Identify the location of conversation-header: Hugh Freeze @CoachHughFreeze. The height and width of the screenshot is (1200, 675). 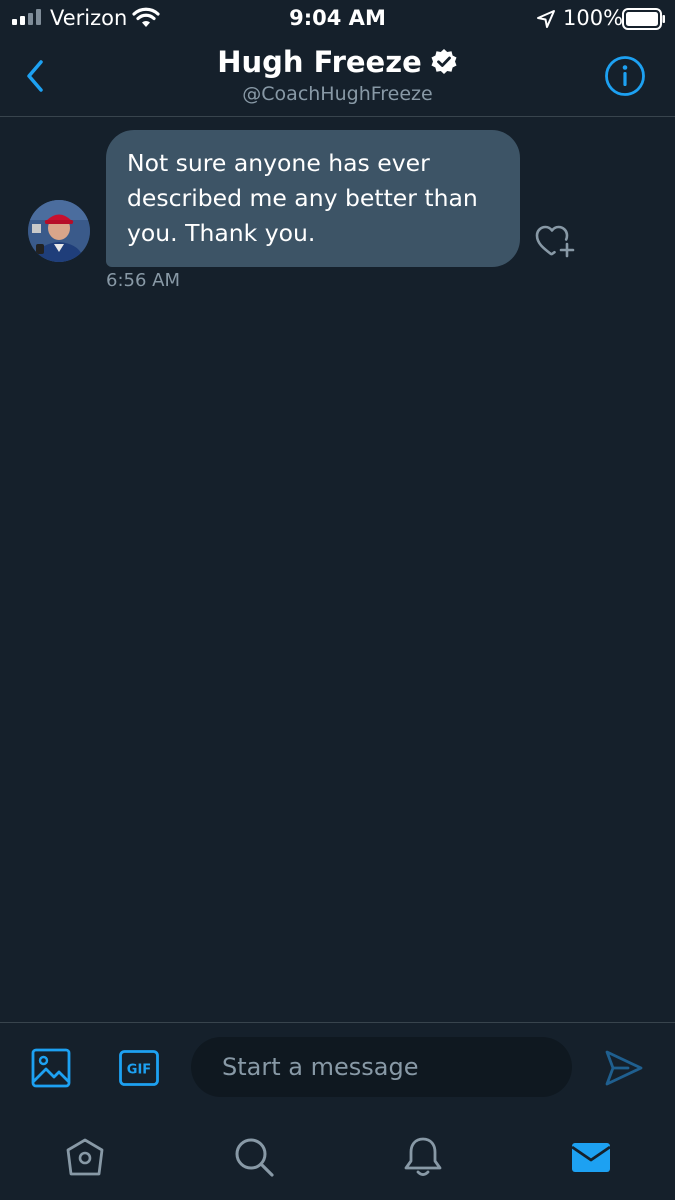
(337, 77).